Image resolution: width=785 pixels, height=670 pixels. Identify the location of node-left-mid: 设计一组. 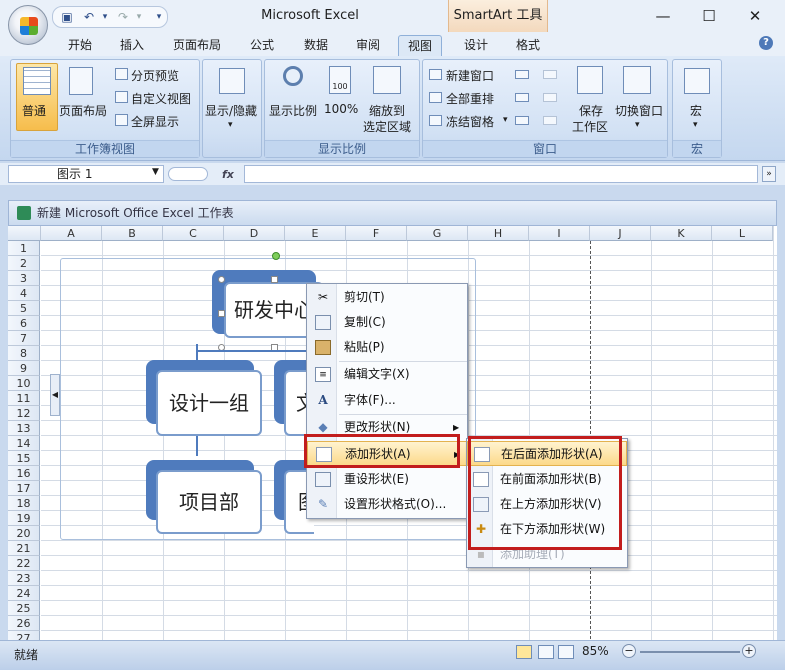
(209, 403).